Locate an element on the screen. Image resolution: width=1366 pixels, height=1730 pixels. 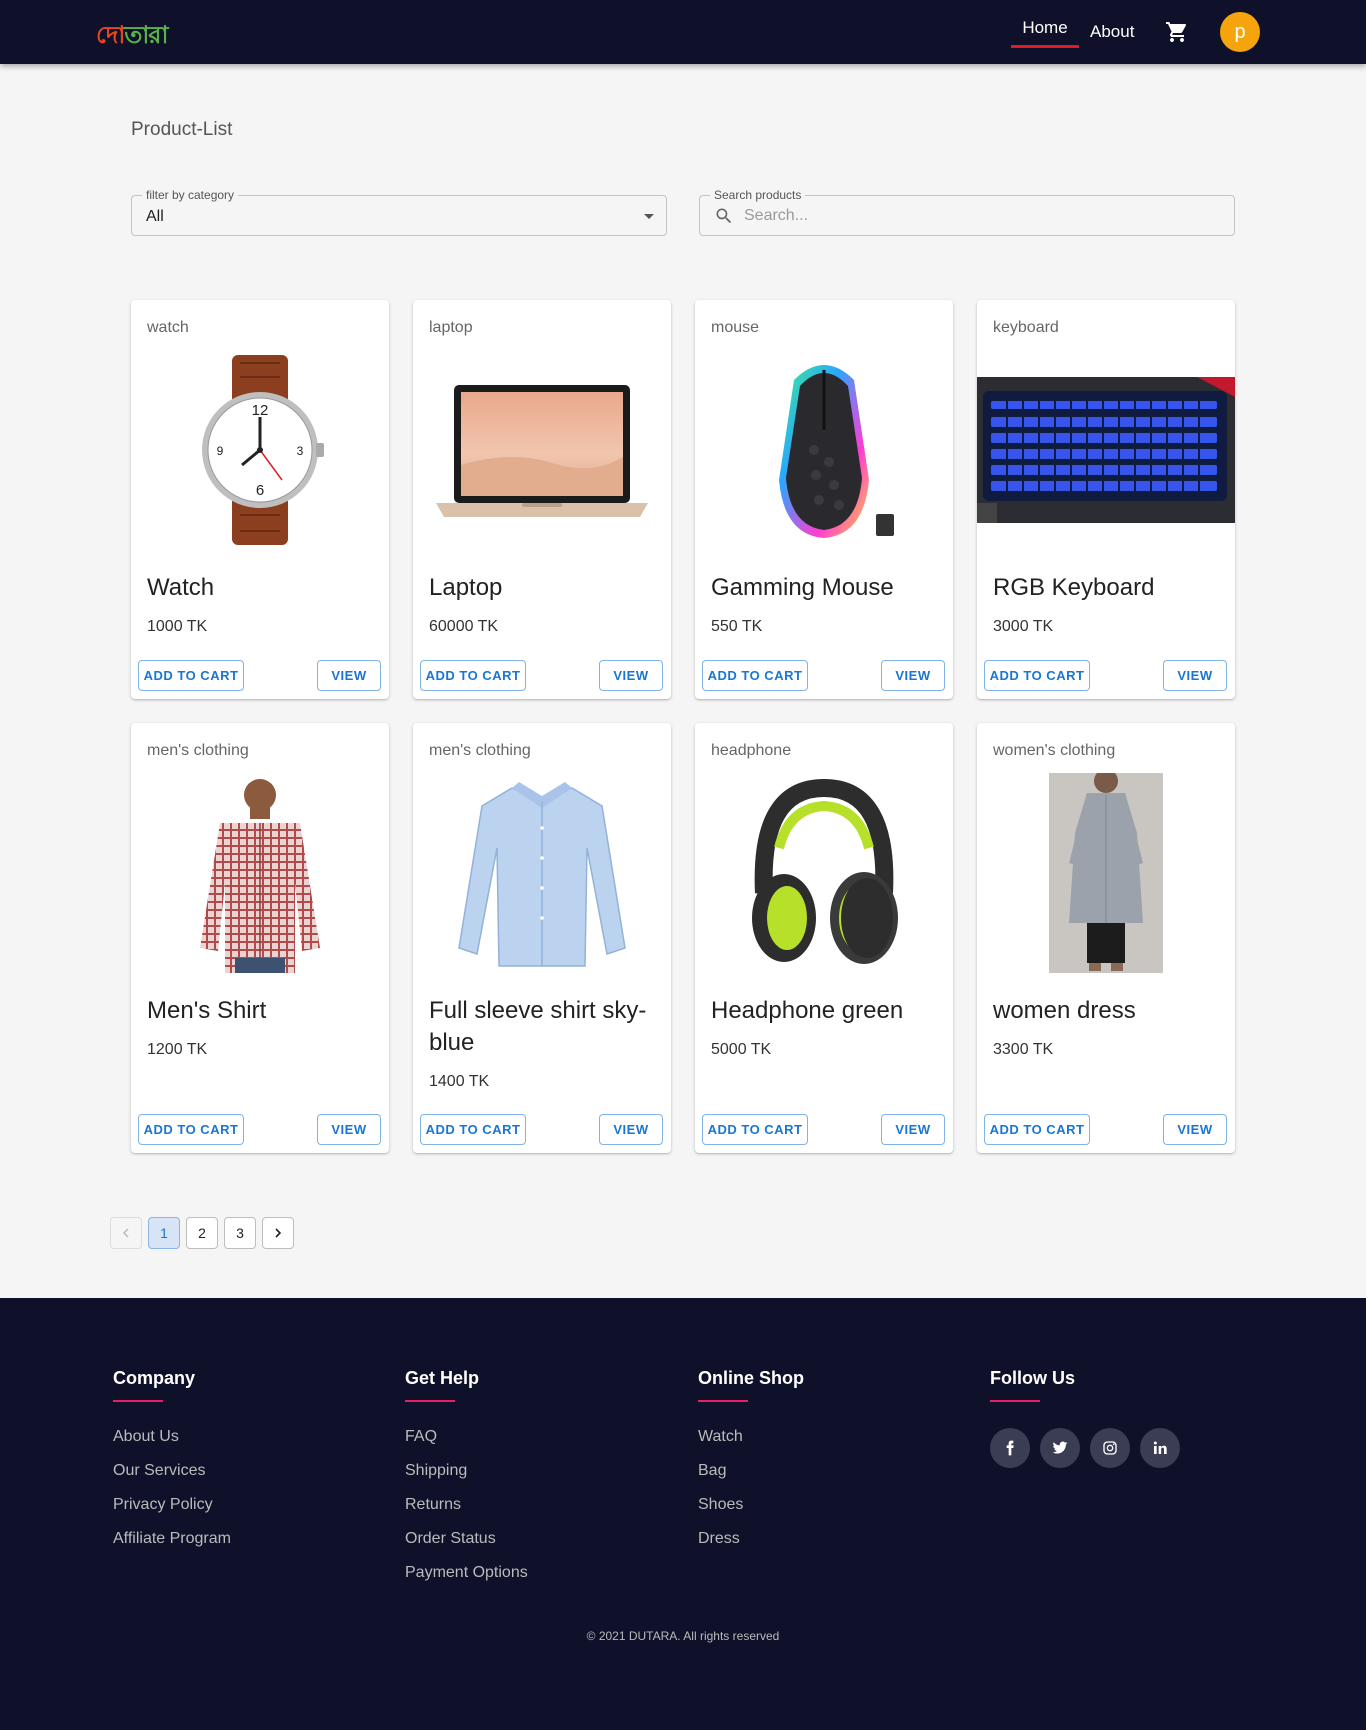
nav-about-link: About is located at coordinates (1112, 32).